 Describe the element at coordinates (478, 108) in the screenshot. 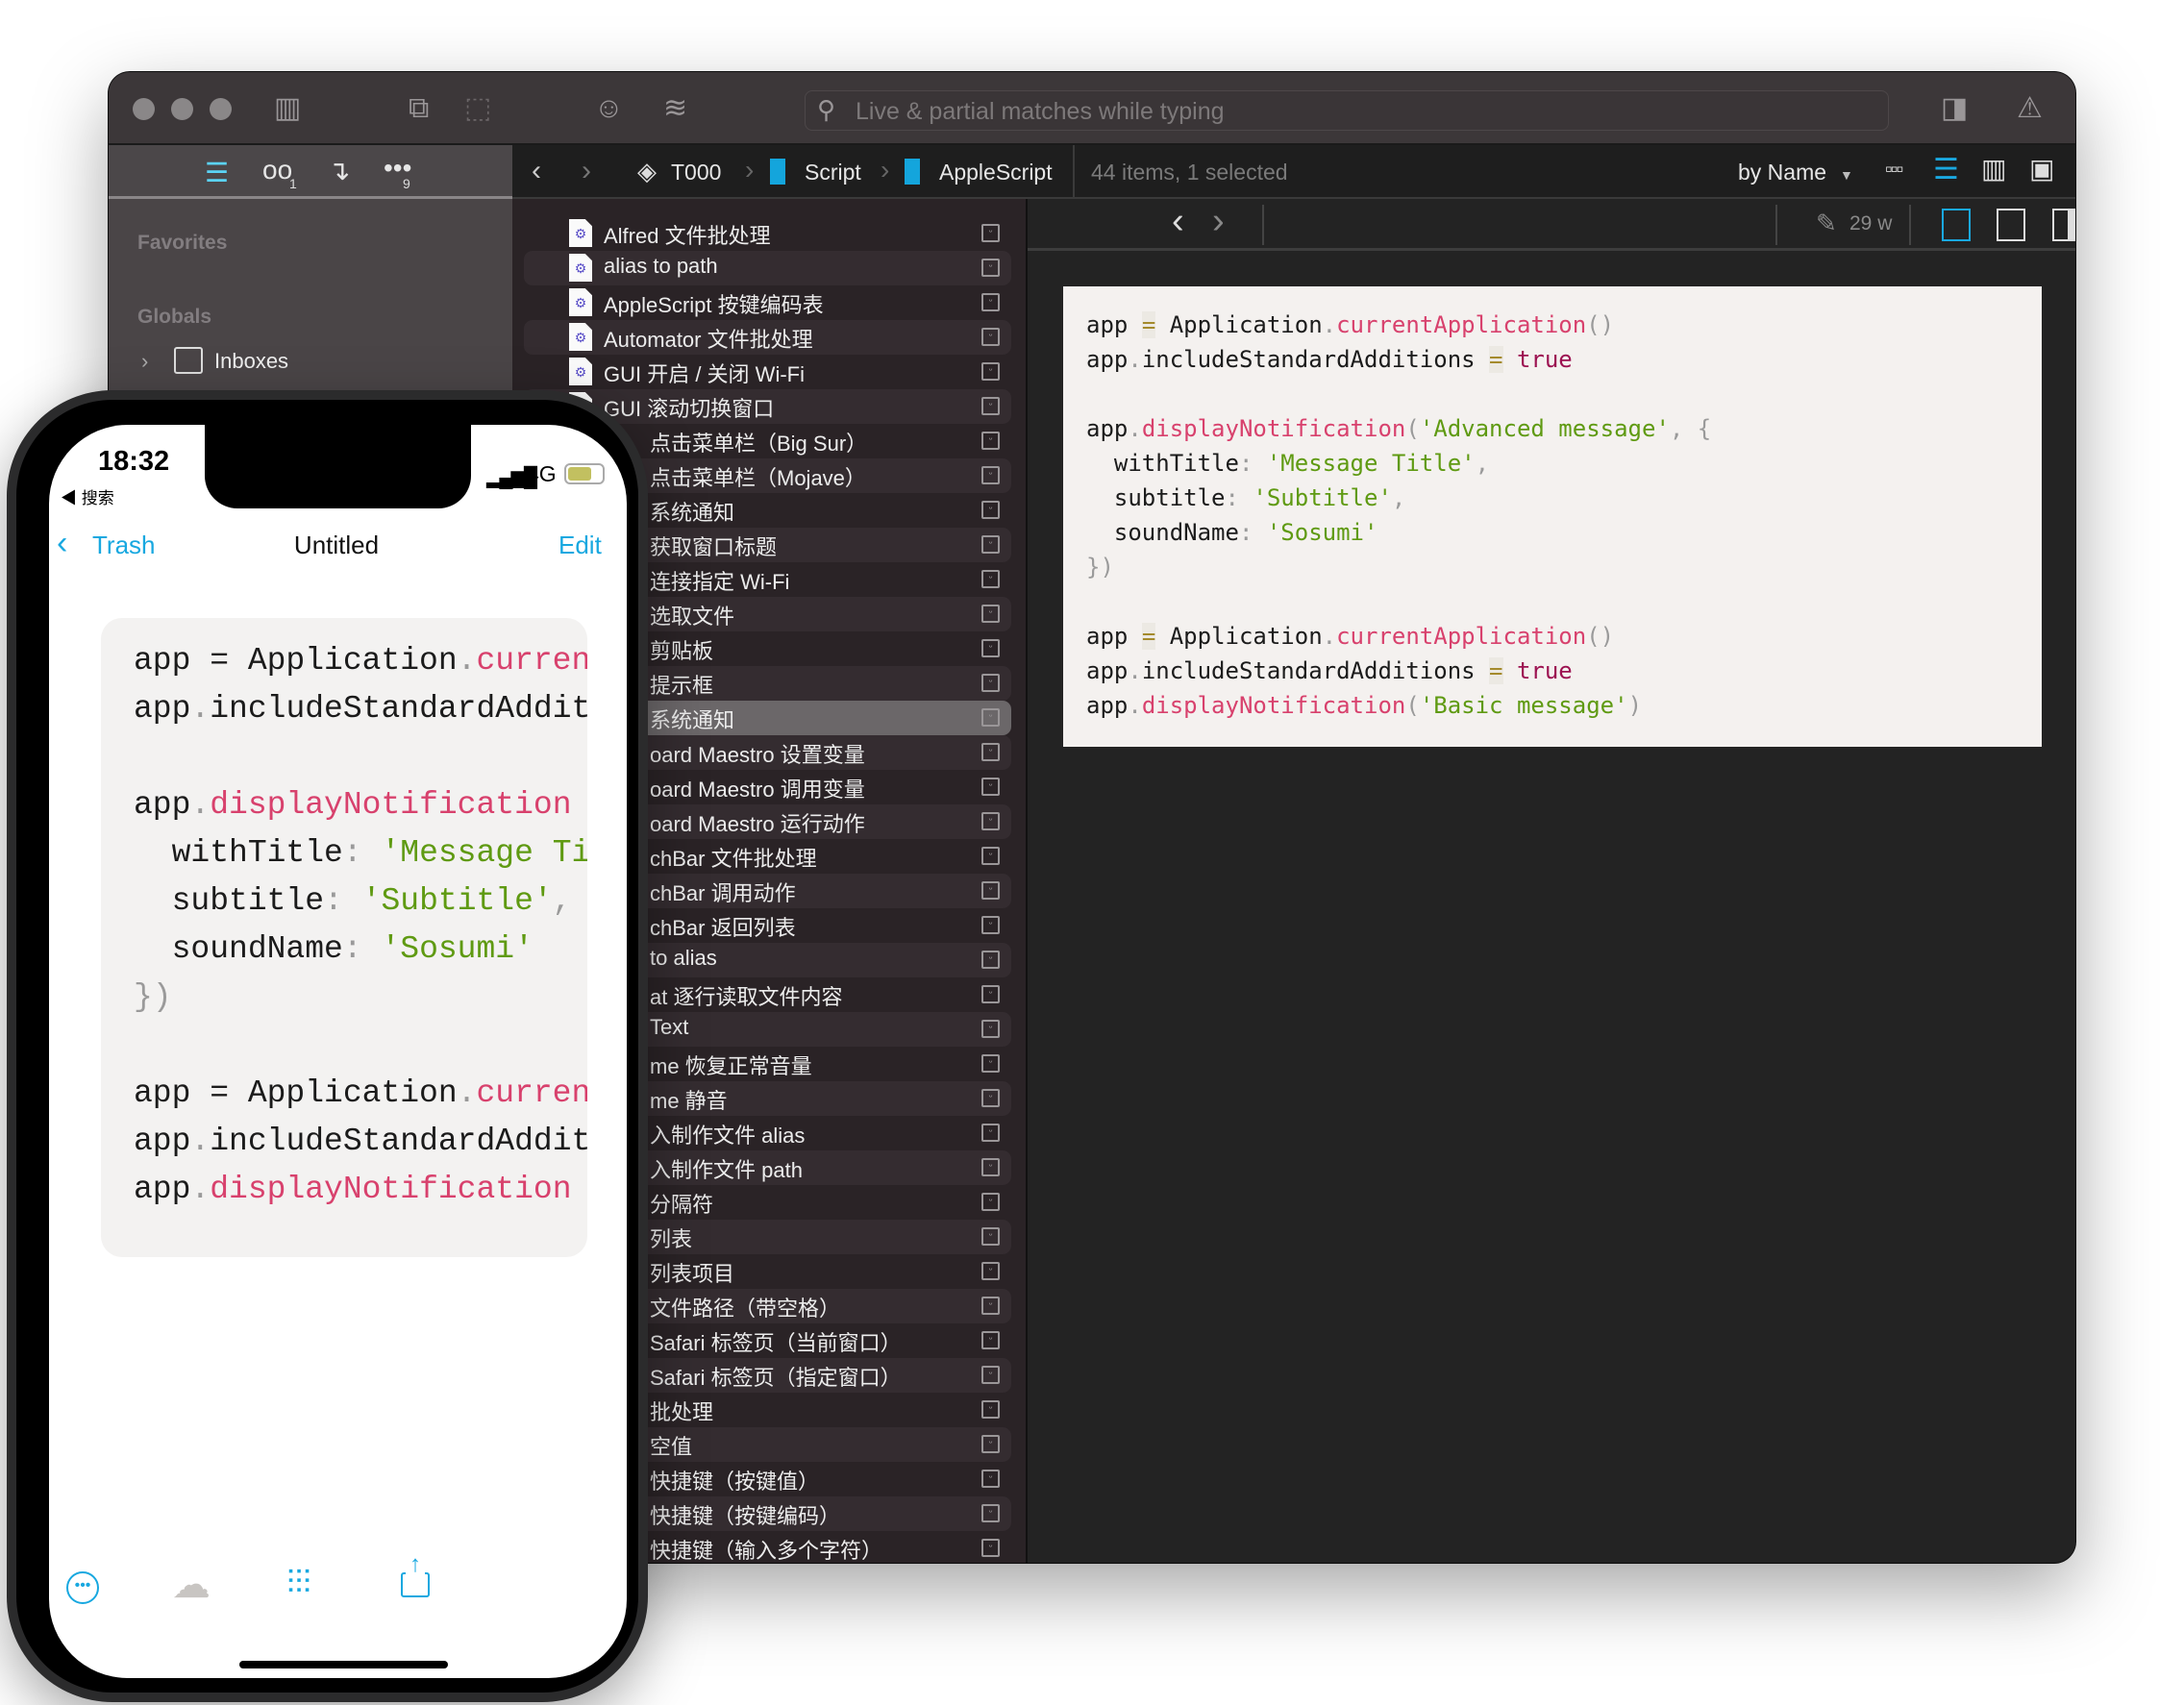

I see `floating-window-icon: ⬚` at that location.